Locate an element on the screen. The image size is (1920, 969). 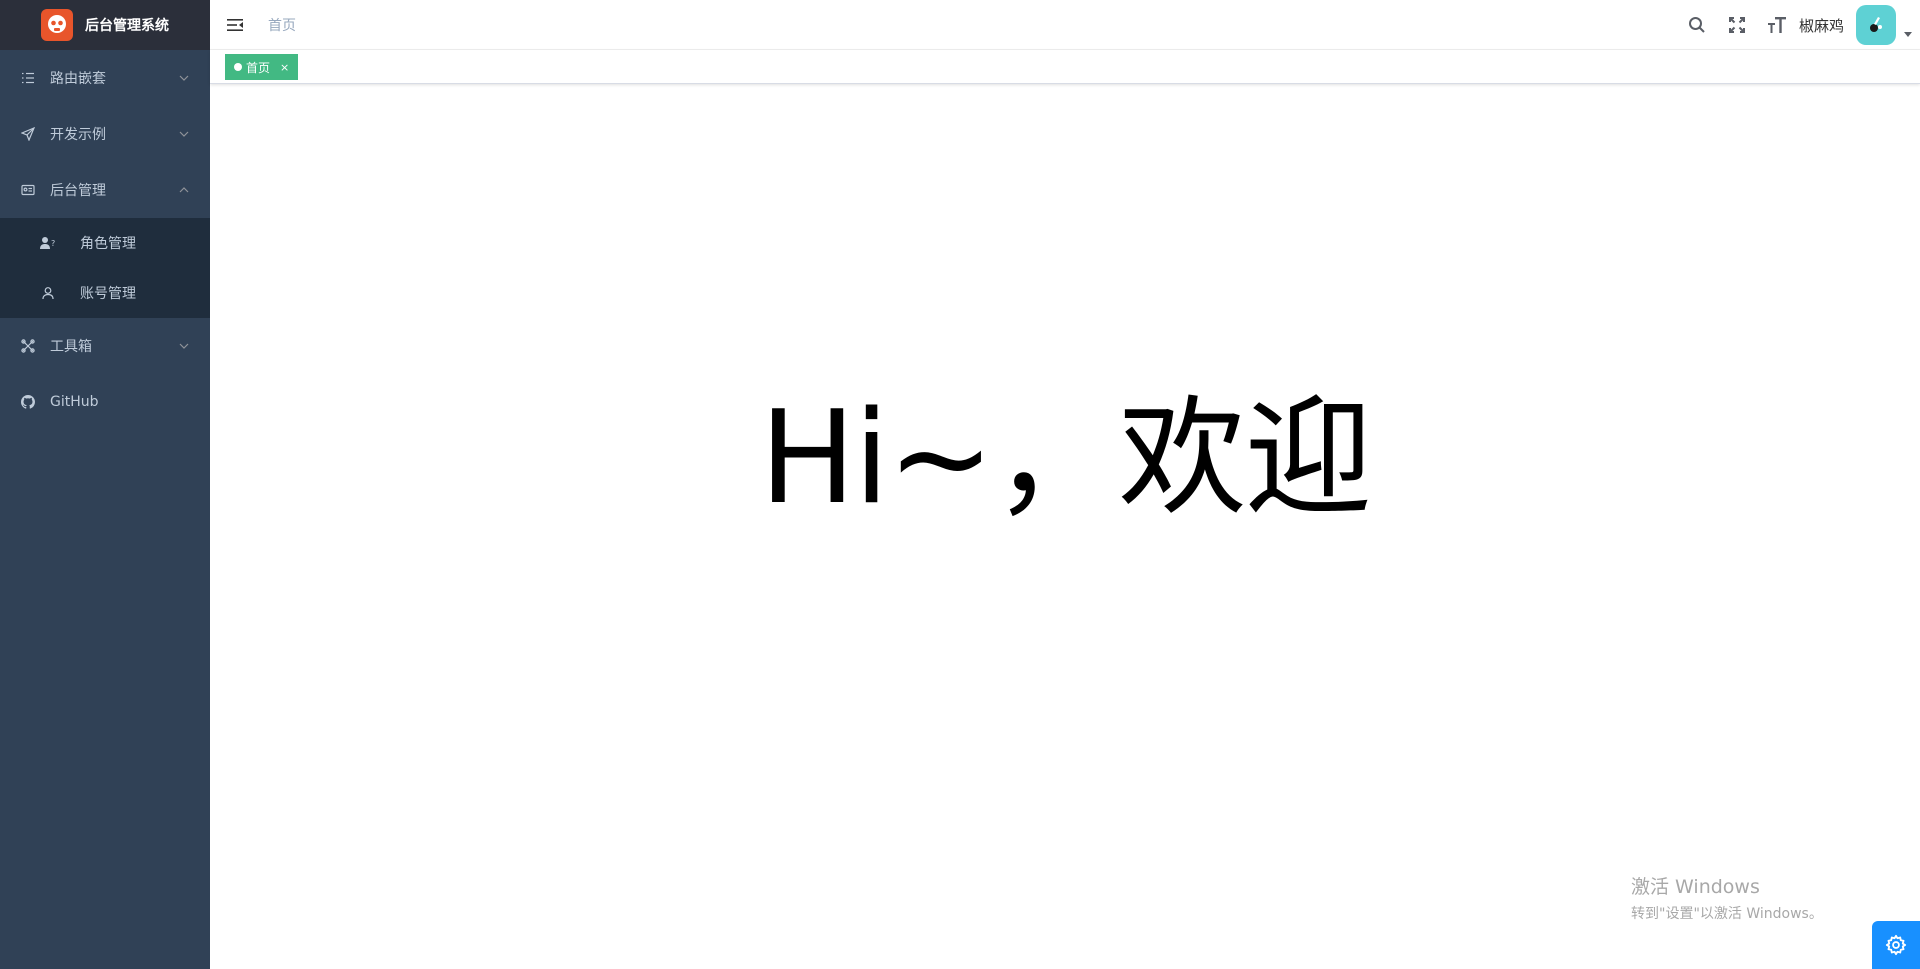
tag-home: 首页 × is located at coordinates (262, 67).